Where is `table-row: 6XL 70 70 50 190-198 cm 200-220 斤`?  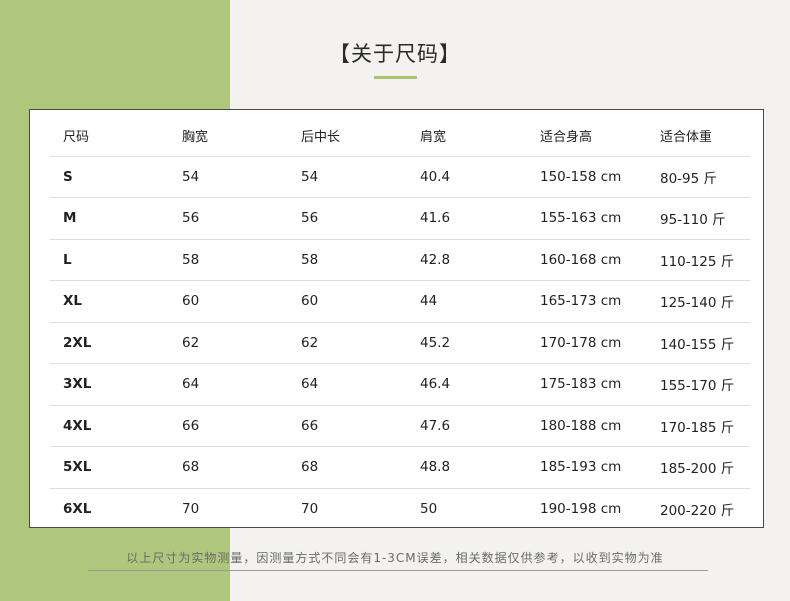 table-row: 6XL 70 70 50 190-198 cm 200-220 斤 is located at coordinates (400, 510).